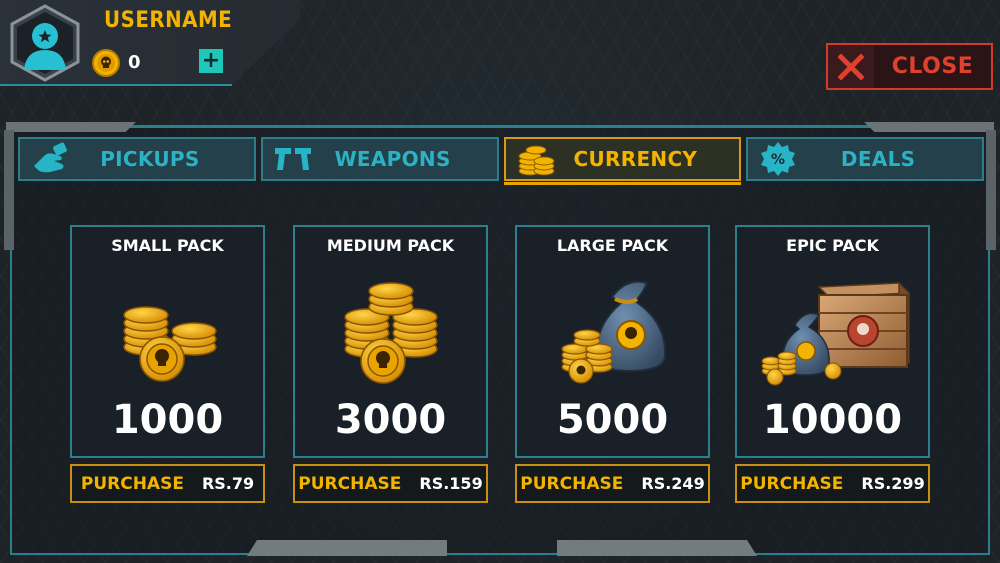 The width and height of the screenshot is (1000, 563). What do you see at coordinates (106, 63) in the screenshot?
I see `skull-coin-icon` at bounding box center [106, 63].